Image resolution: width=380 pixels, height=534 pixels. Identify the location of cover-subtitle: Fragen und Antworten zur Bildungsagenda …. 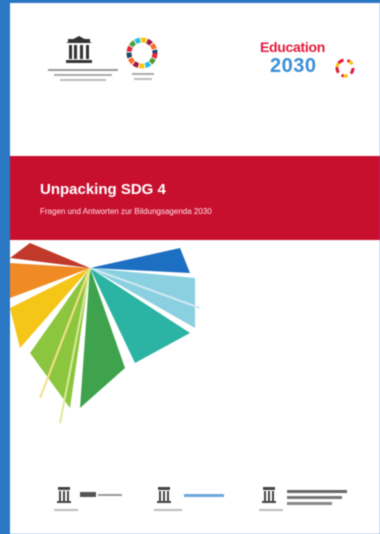
(126, 211).